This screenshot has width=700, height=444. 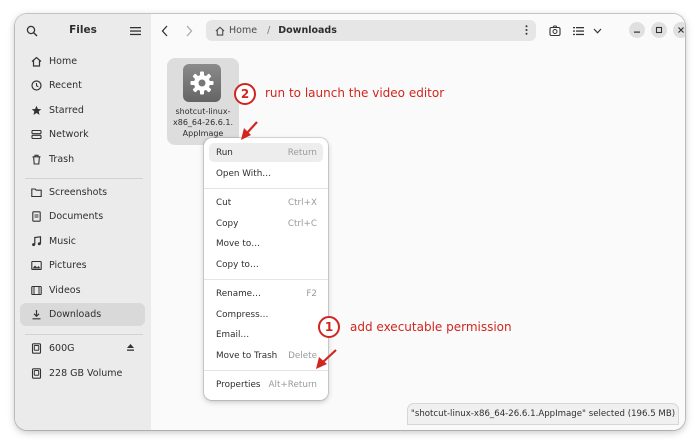 What do you see at coordinates (289, 245) in the screenshot?
I see `annotation-arrows` at bounding box center [289, 245].